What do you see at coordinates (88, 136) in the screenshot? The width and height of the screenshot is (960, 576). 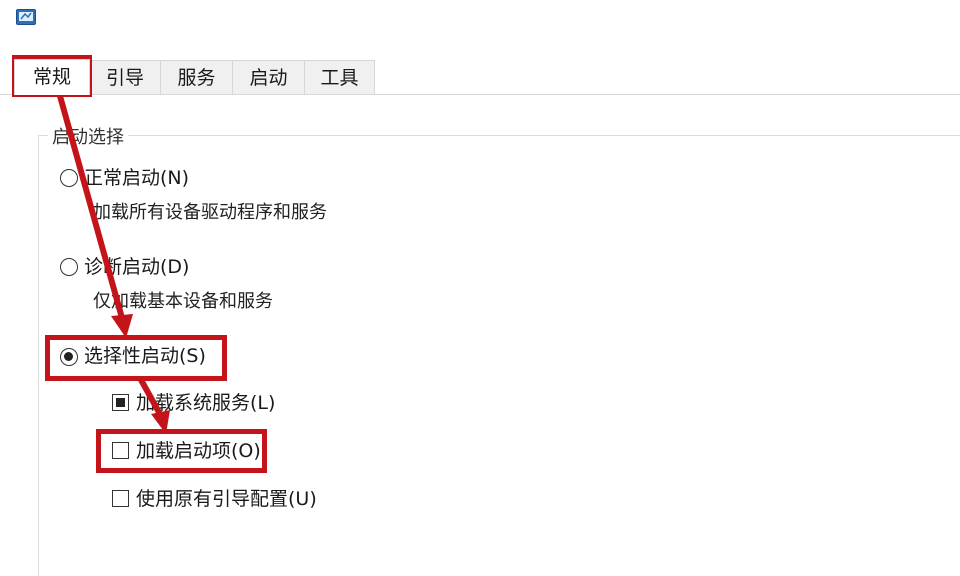 I see `startup-selection-title: 启动选择` at bounding box center [88, 136].